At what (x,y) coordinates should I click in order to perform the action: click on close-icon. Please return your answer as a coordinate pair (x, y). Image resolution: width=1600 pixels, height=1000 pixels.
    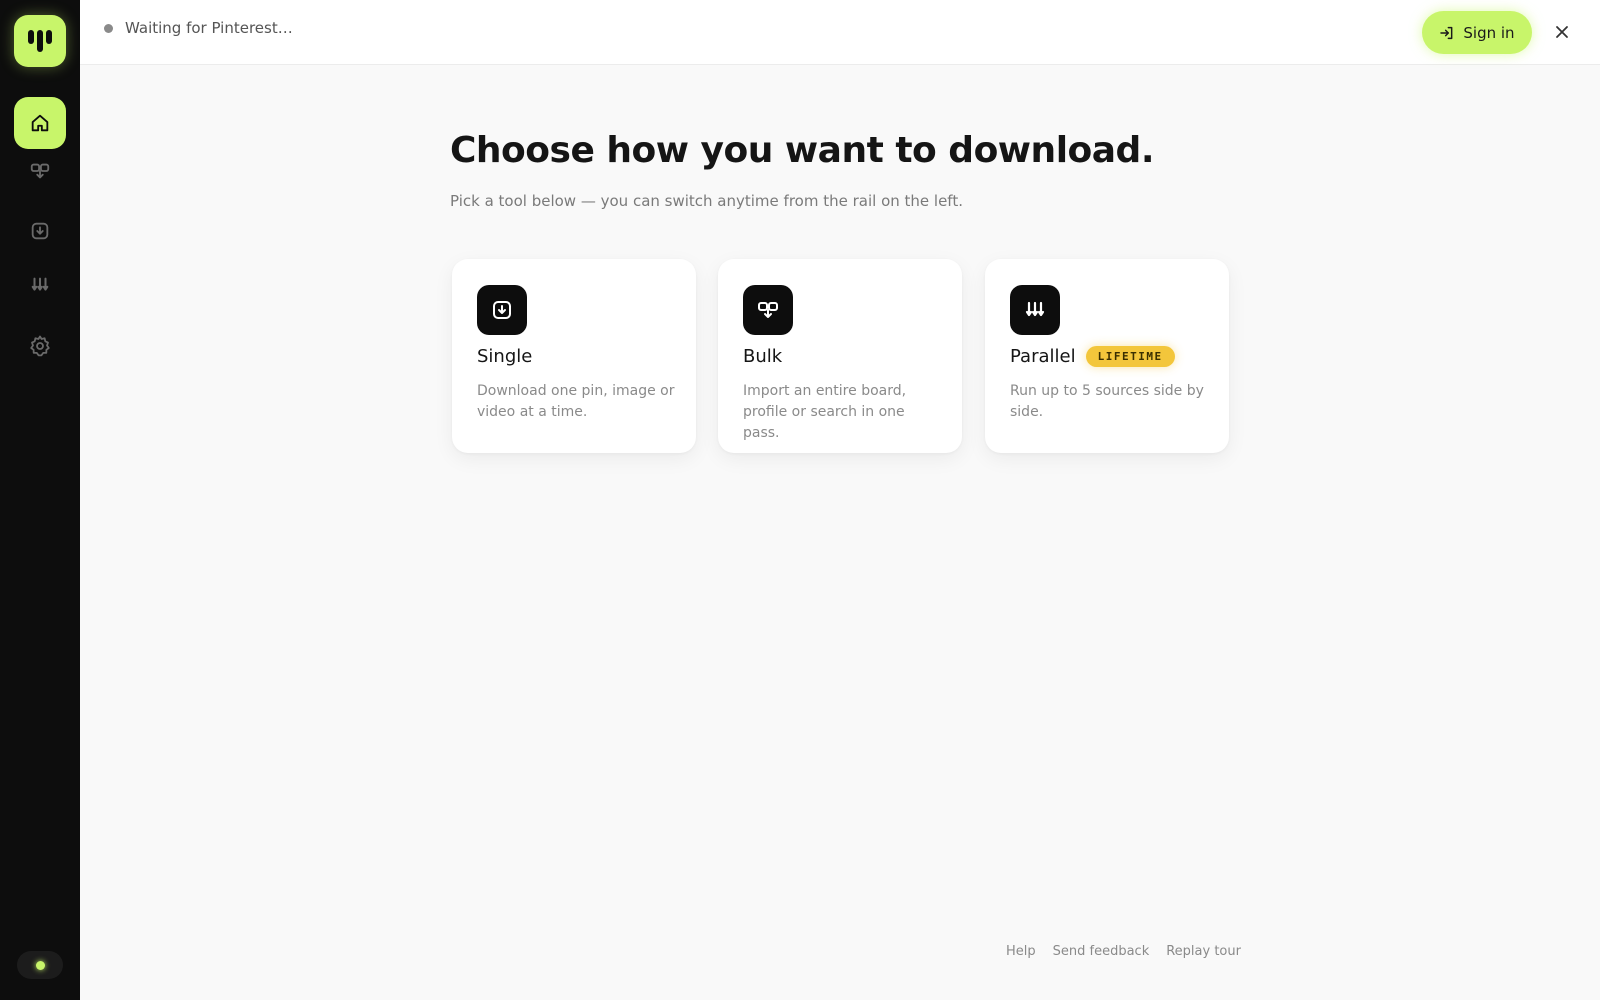
    Looking at the image, I should click on (1562, 32).